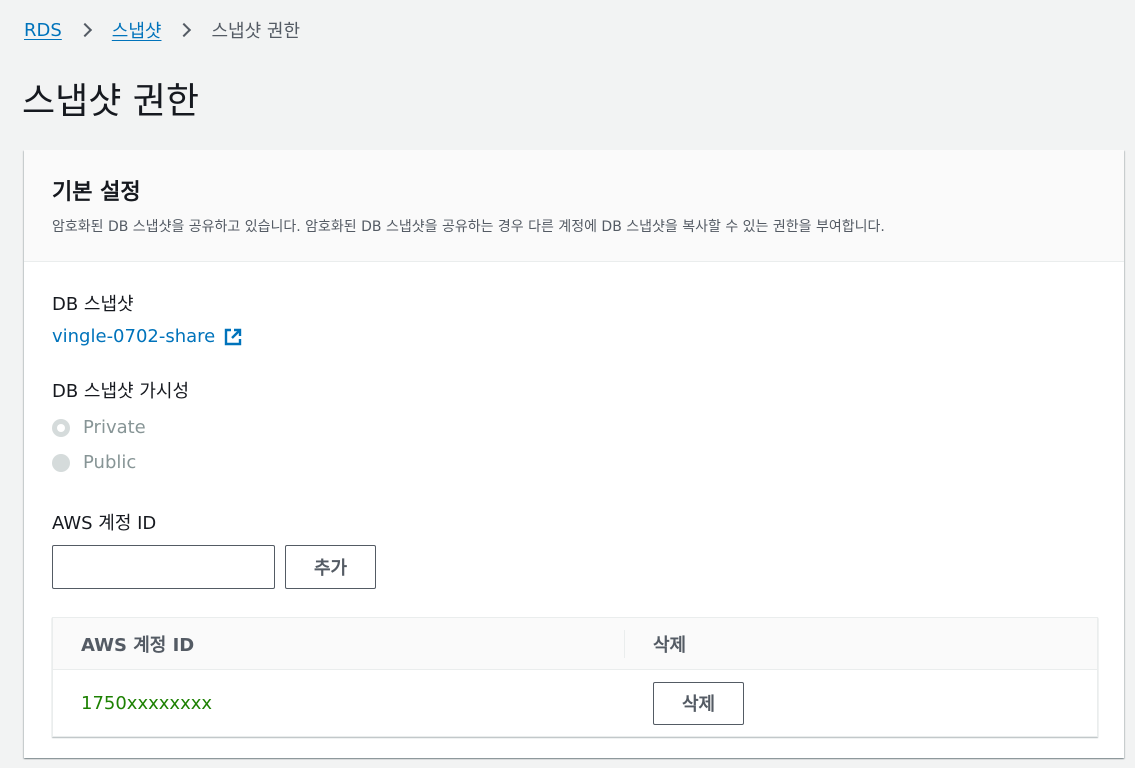  I want to click on breadcrumb: RDS 스냅샷 스냅샷 권한, so click(162, 30).